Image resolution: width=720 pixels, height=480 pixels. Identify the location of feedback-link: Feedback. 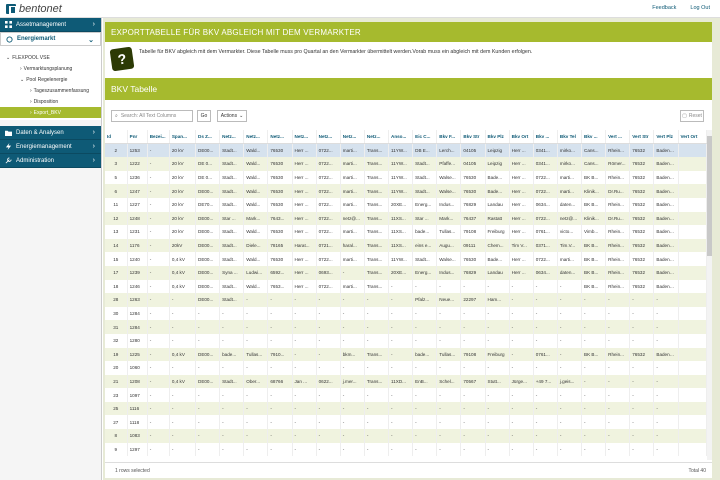
(664, 8).